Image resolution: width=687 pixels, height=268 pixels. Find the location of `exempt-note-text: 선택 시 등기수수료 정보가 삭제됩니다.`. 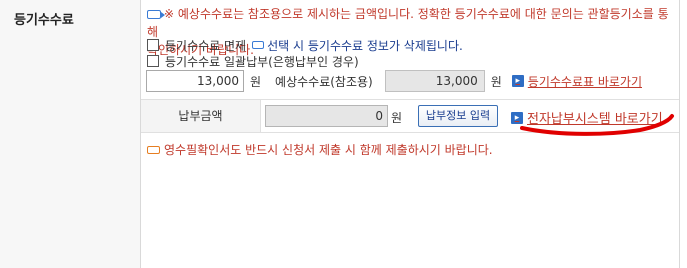

exempt-note-text: 선택 시 등기수수료 정보가 삭제됩니다. is located at coordinates (365, 45).